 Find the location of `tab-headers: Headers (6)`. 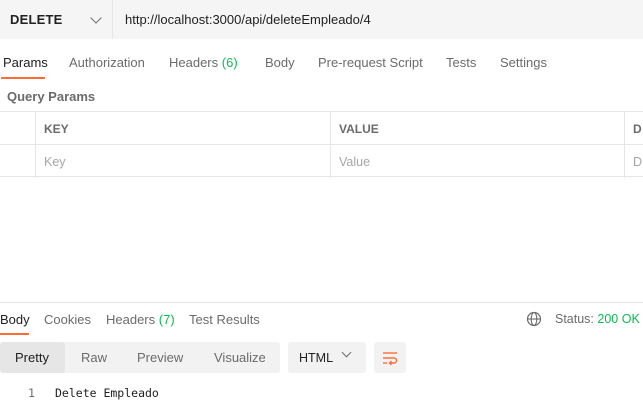

tab-headers: Headers (6) is located at coordinates (203, 62).